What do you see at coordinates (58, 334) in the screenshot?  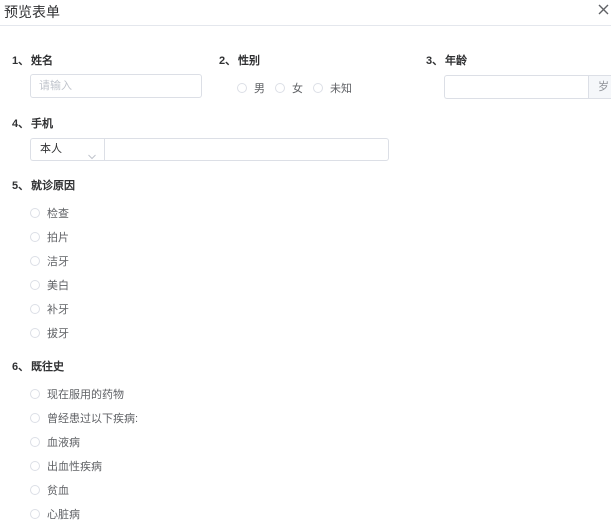 I see `option-label: 拔牙` at bounding box center [58, 334].